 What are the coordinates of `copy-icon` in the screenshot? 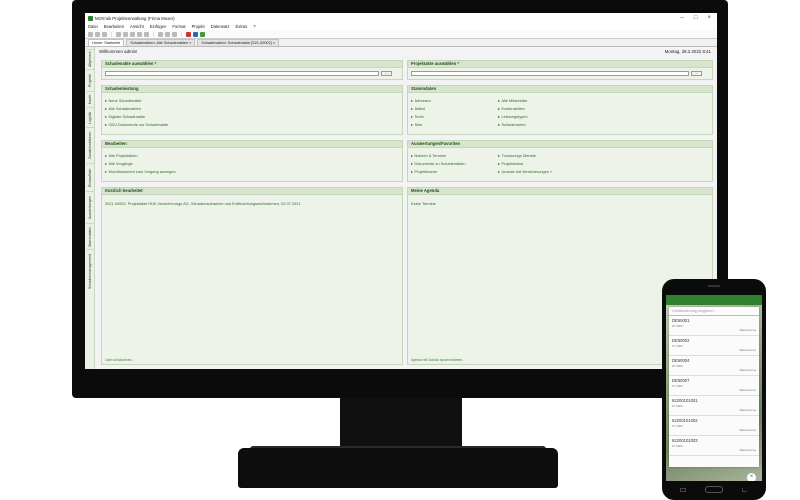 It's located at (167, 34).